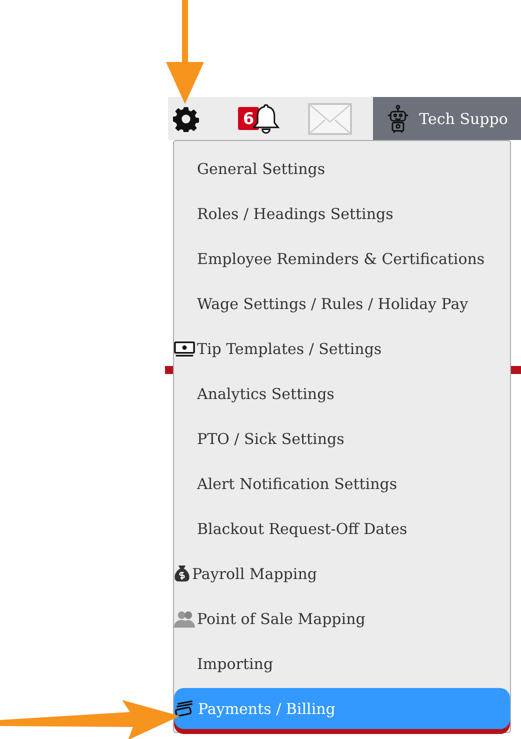 Image resolution: width=521 pixels, height=739 pixels. What do you see at coordinates (342, 303) in the screenshot?
I see `menu-item: Wage Settings / Rules / Holiday Pay` at bounding box center [342, 303].